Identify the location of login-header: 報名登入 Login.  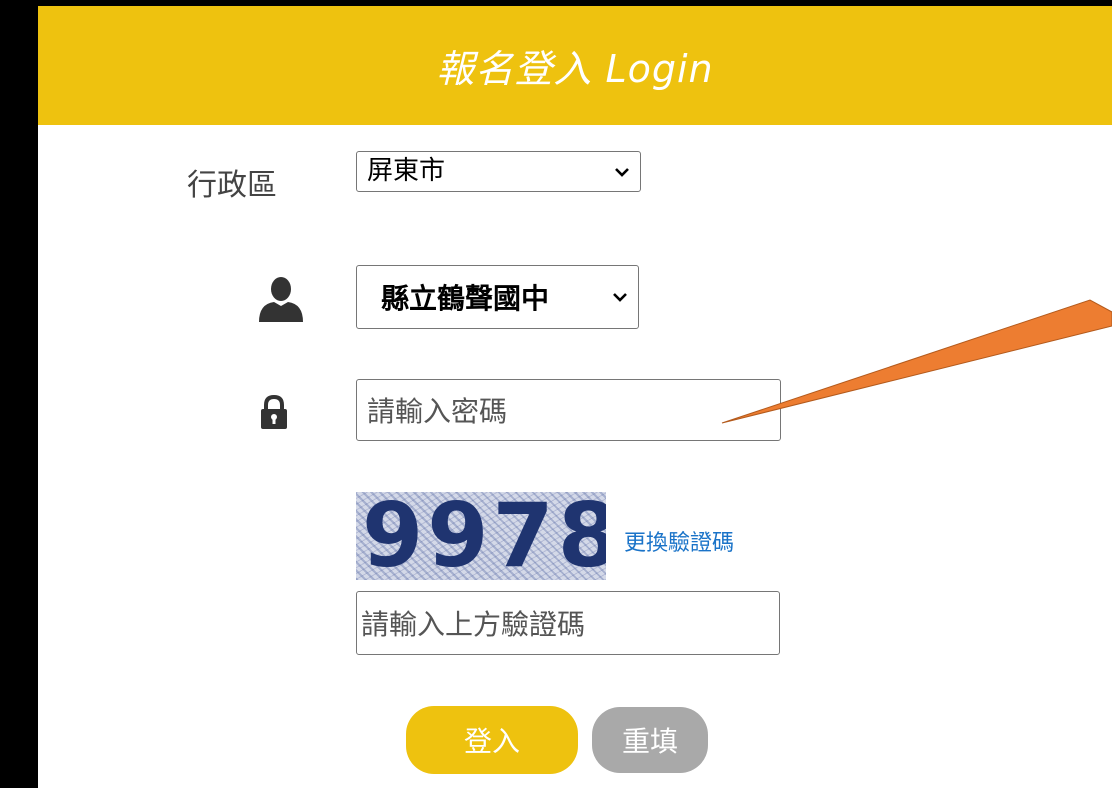
(575, 65).